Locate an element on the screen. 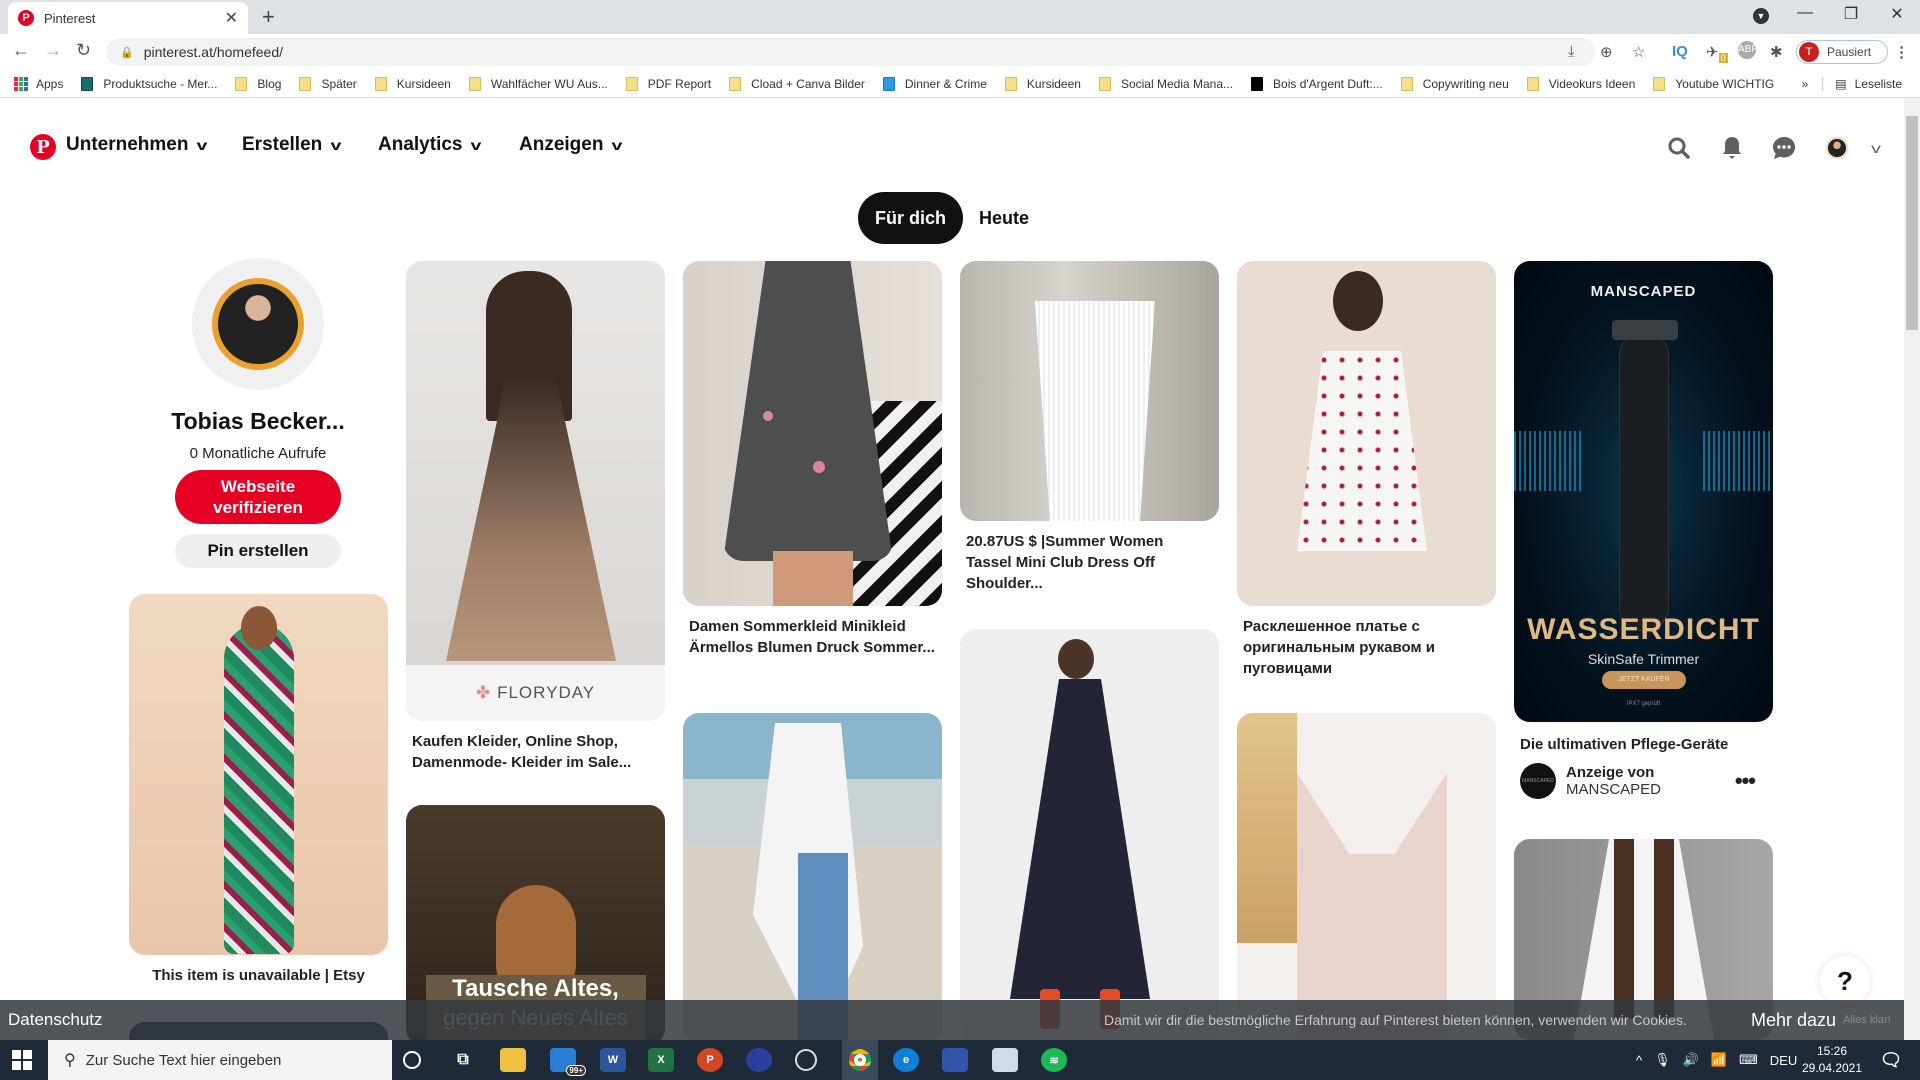 The image size is (1920, 1080). reading-list-button: ▤ Leseliste is located at coordinates (1862, 83).